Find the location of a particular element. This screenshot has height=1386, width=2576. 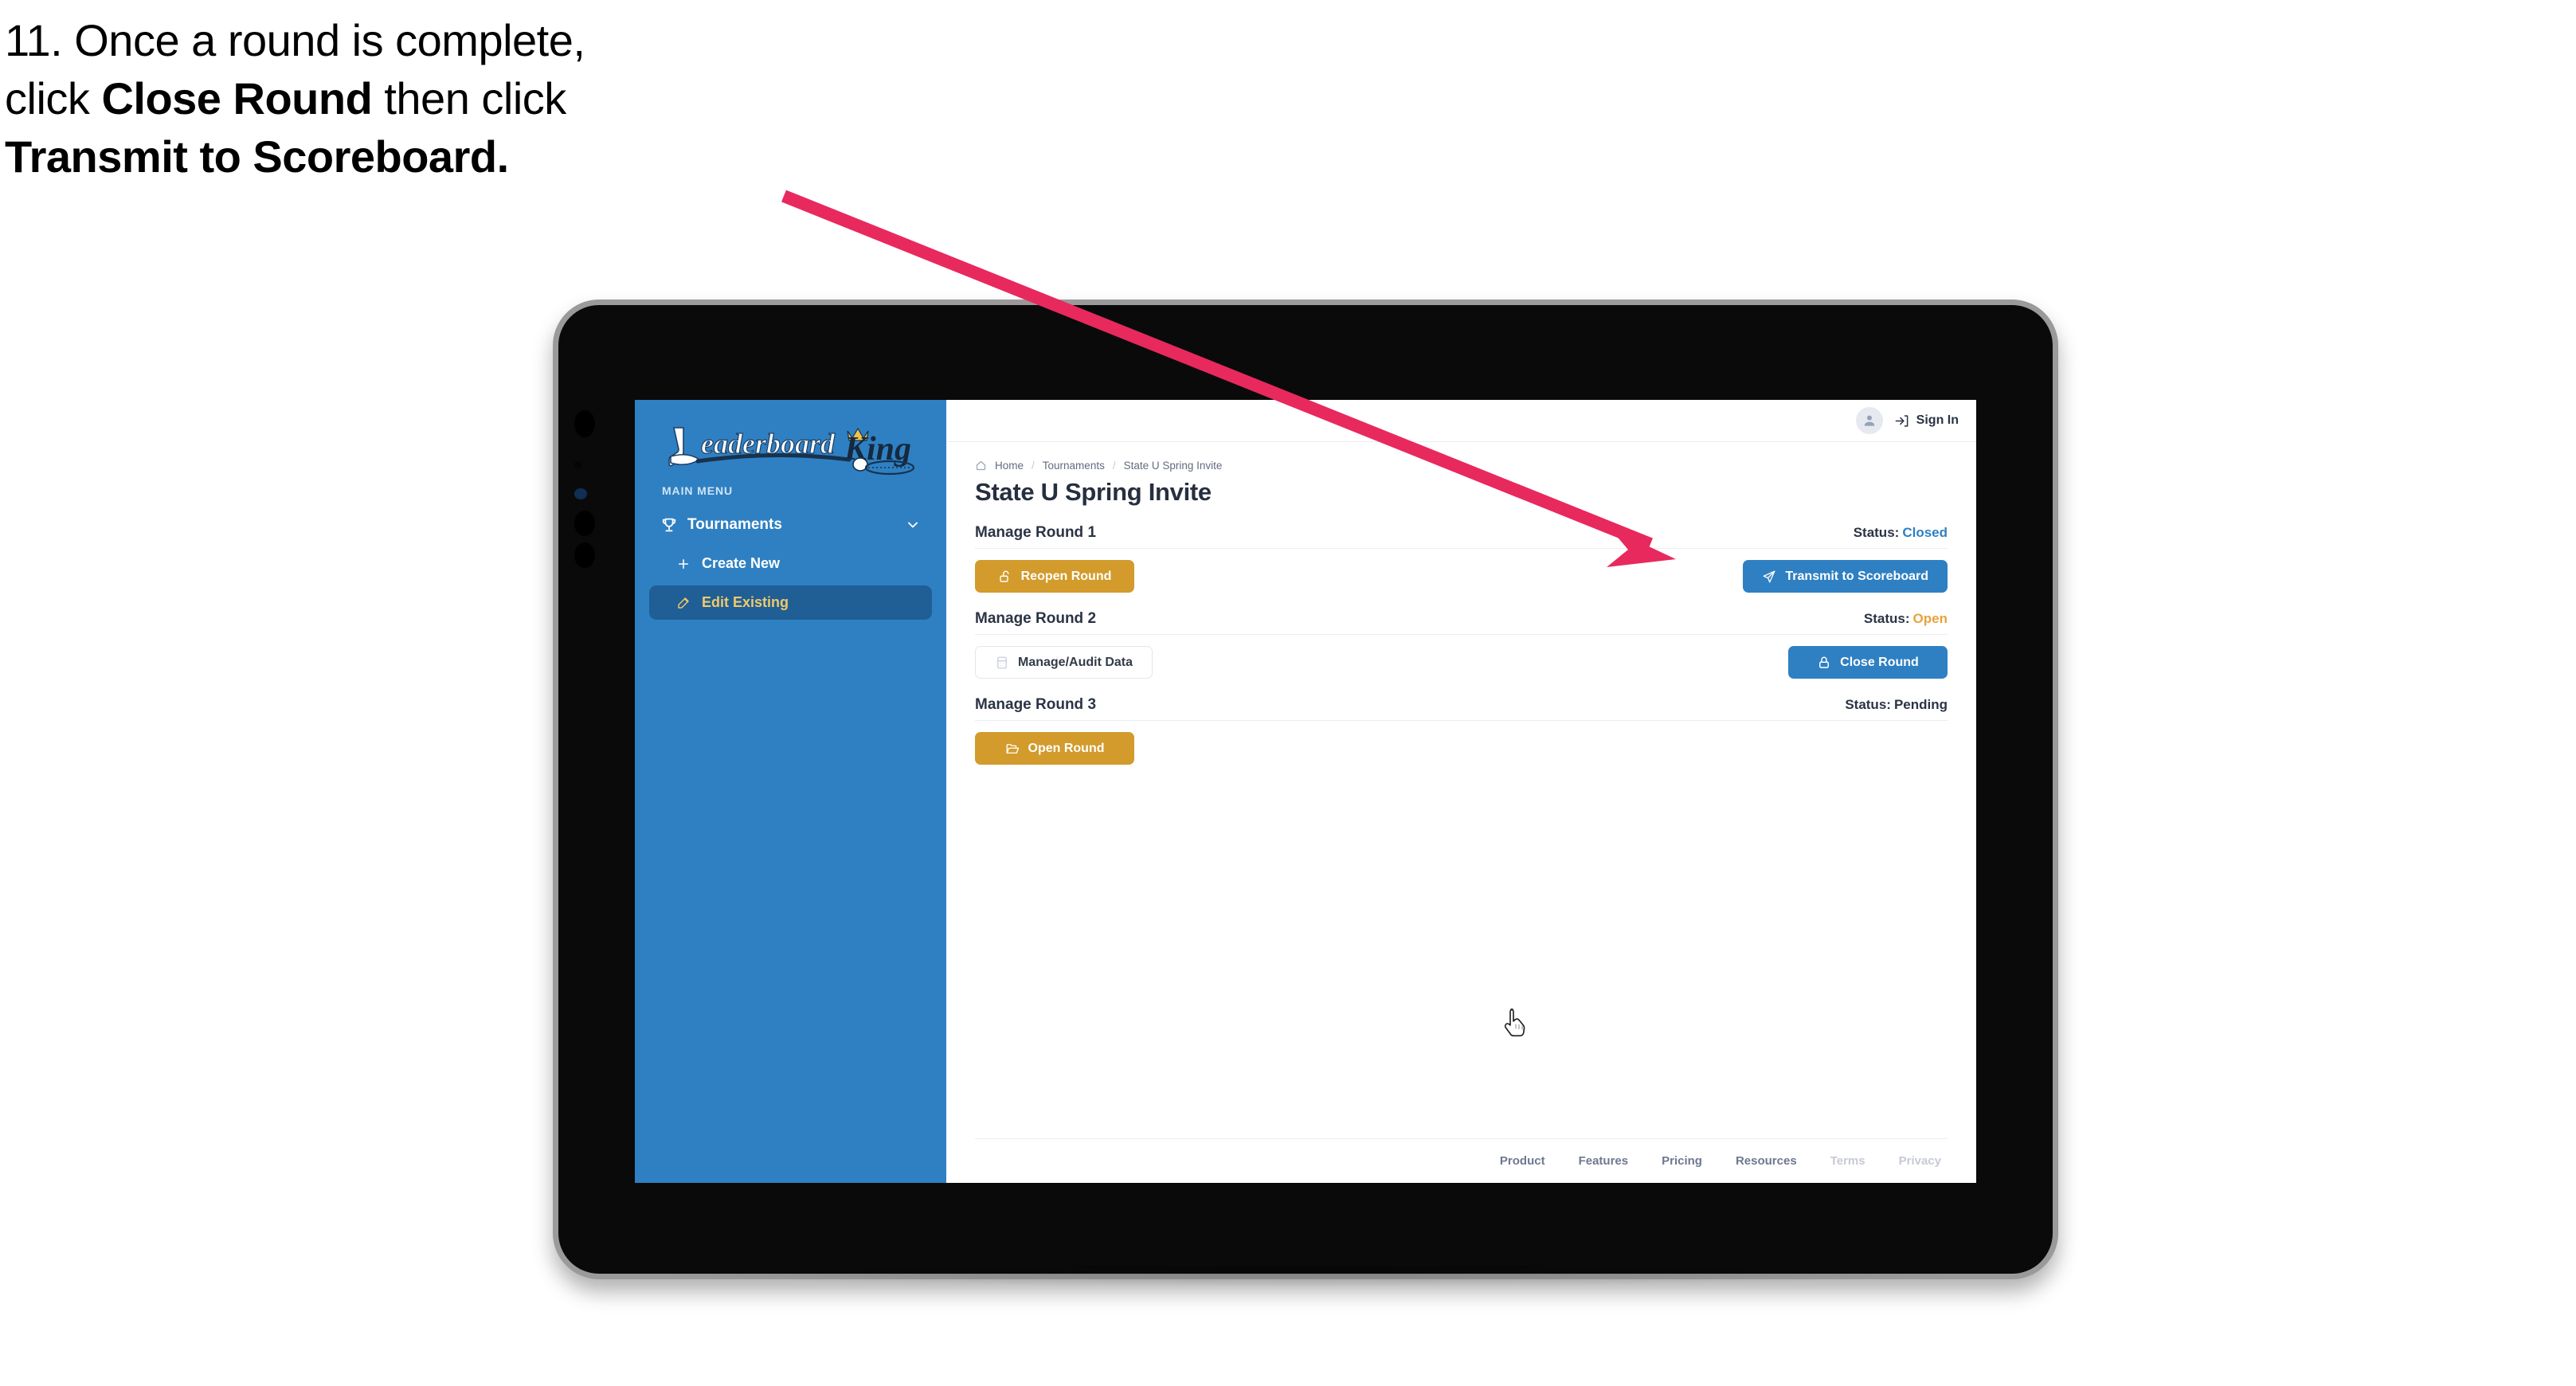

round-header: Manage Round 1 Status: Closed is located at coordinates (1461, 536).